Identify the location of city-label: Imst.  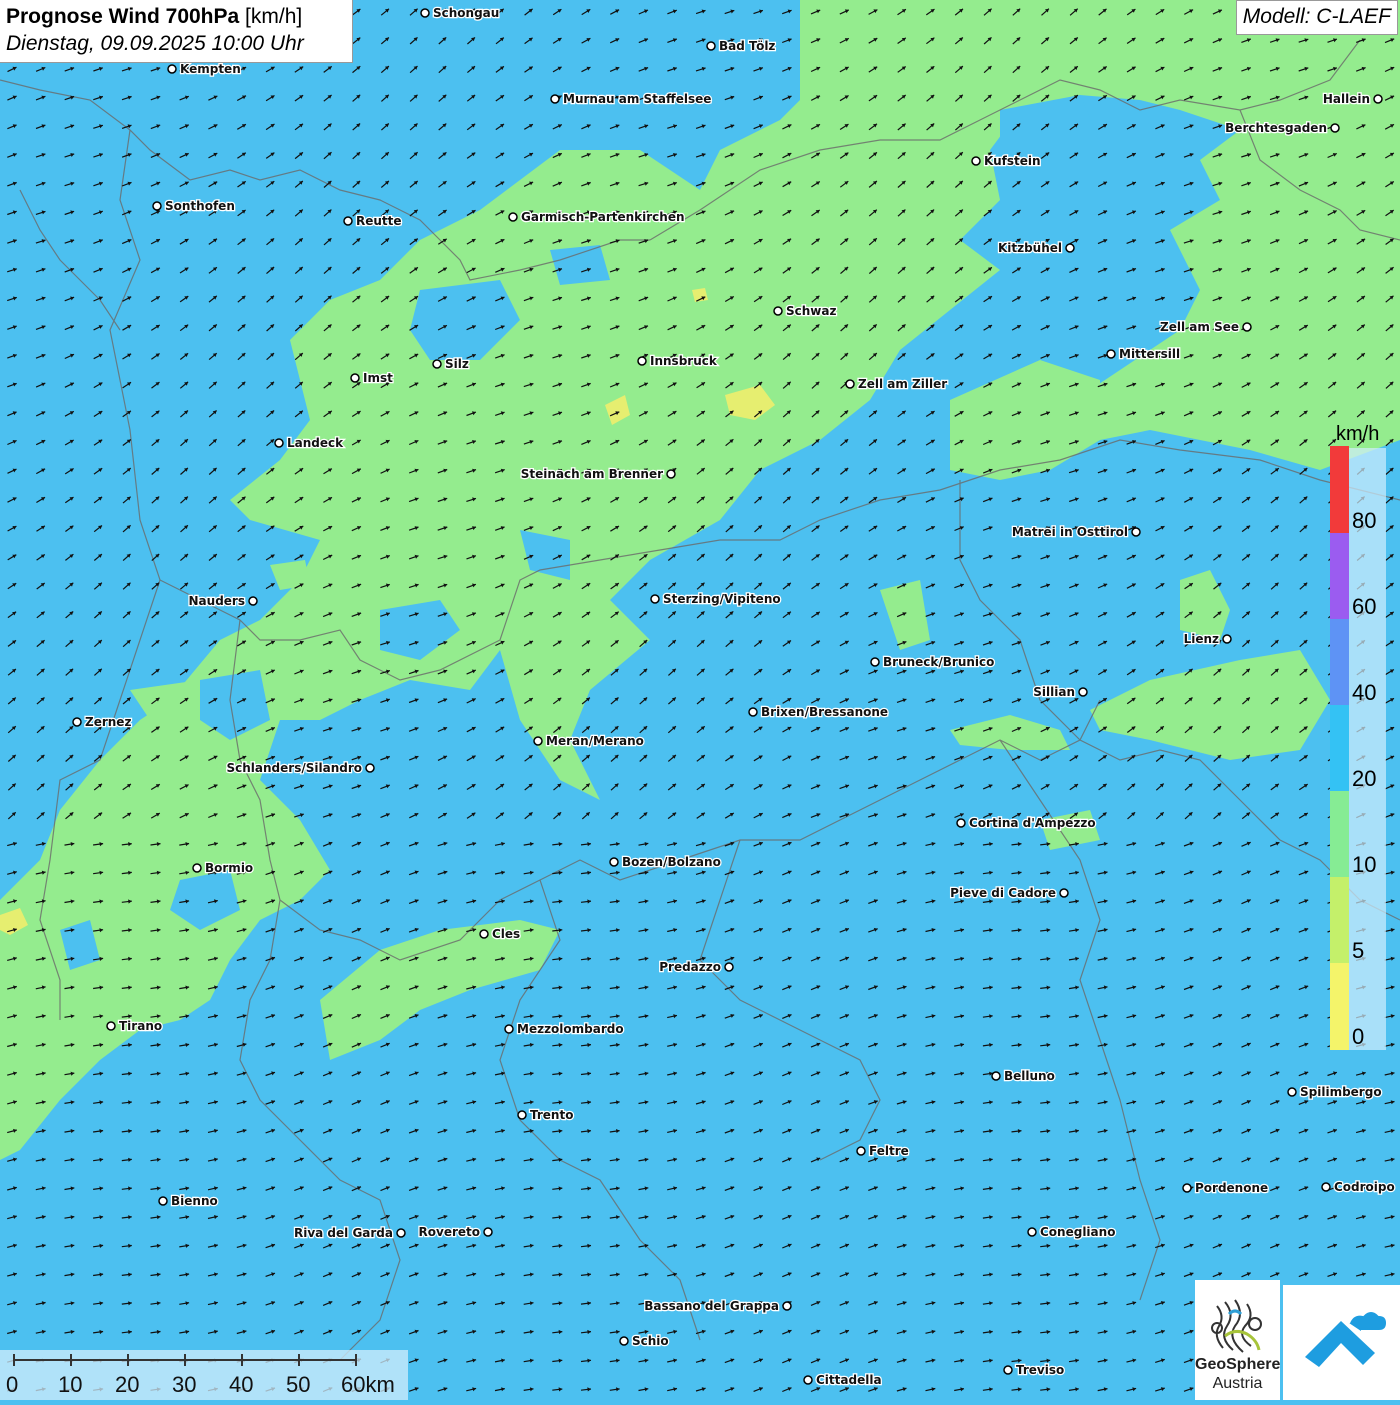
(378, 378).